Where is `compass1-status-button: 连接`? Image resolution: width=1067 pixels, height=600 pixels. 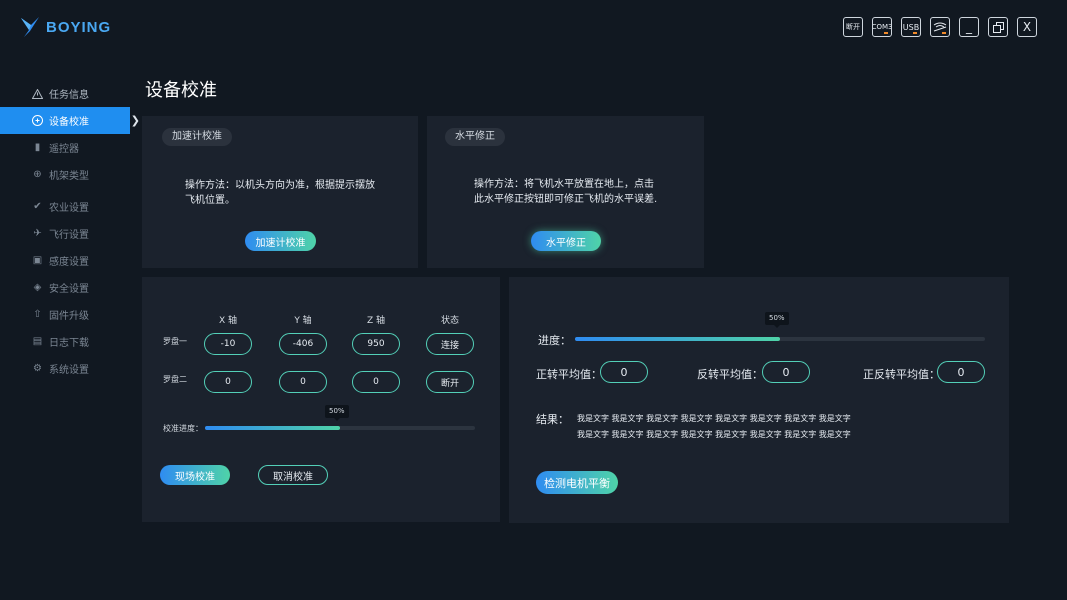 compass1-status-button: 连接 is located at coordinates (450, 344).